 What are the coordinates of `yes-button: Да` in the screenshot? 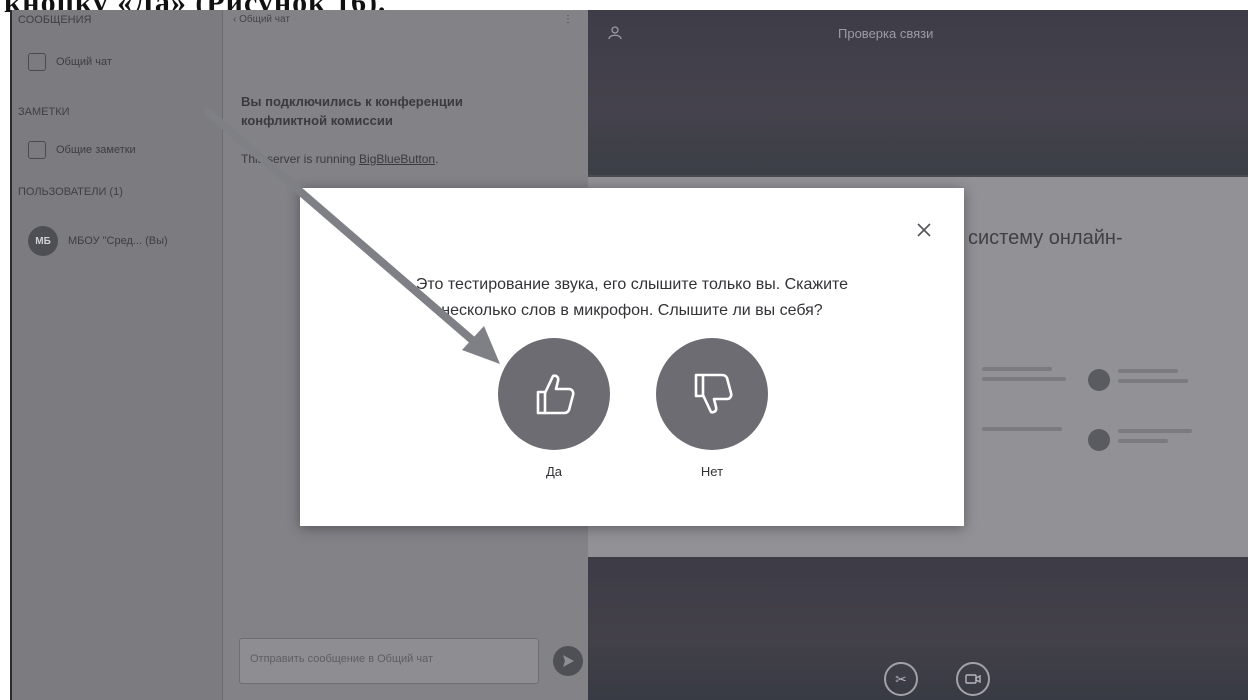 It's located at (554, 408).